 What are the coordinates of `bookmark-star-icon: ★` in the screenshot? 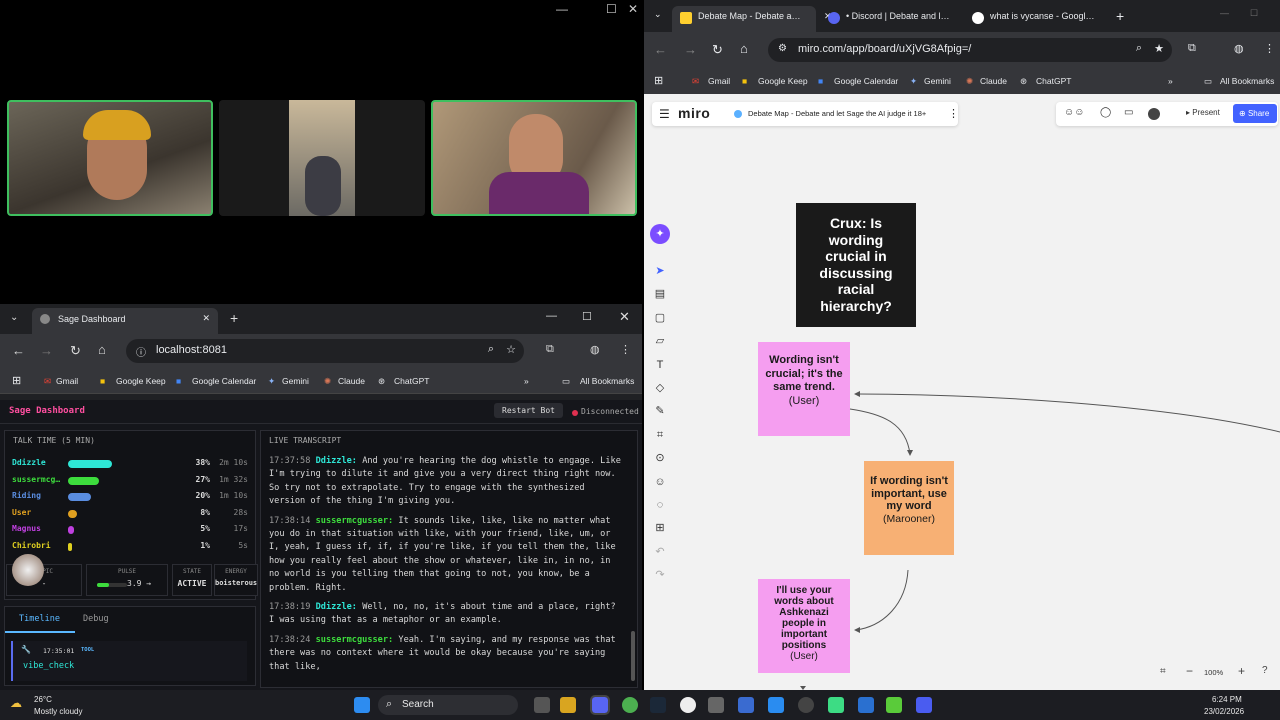 It's located at (1159, 48).